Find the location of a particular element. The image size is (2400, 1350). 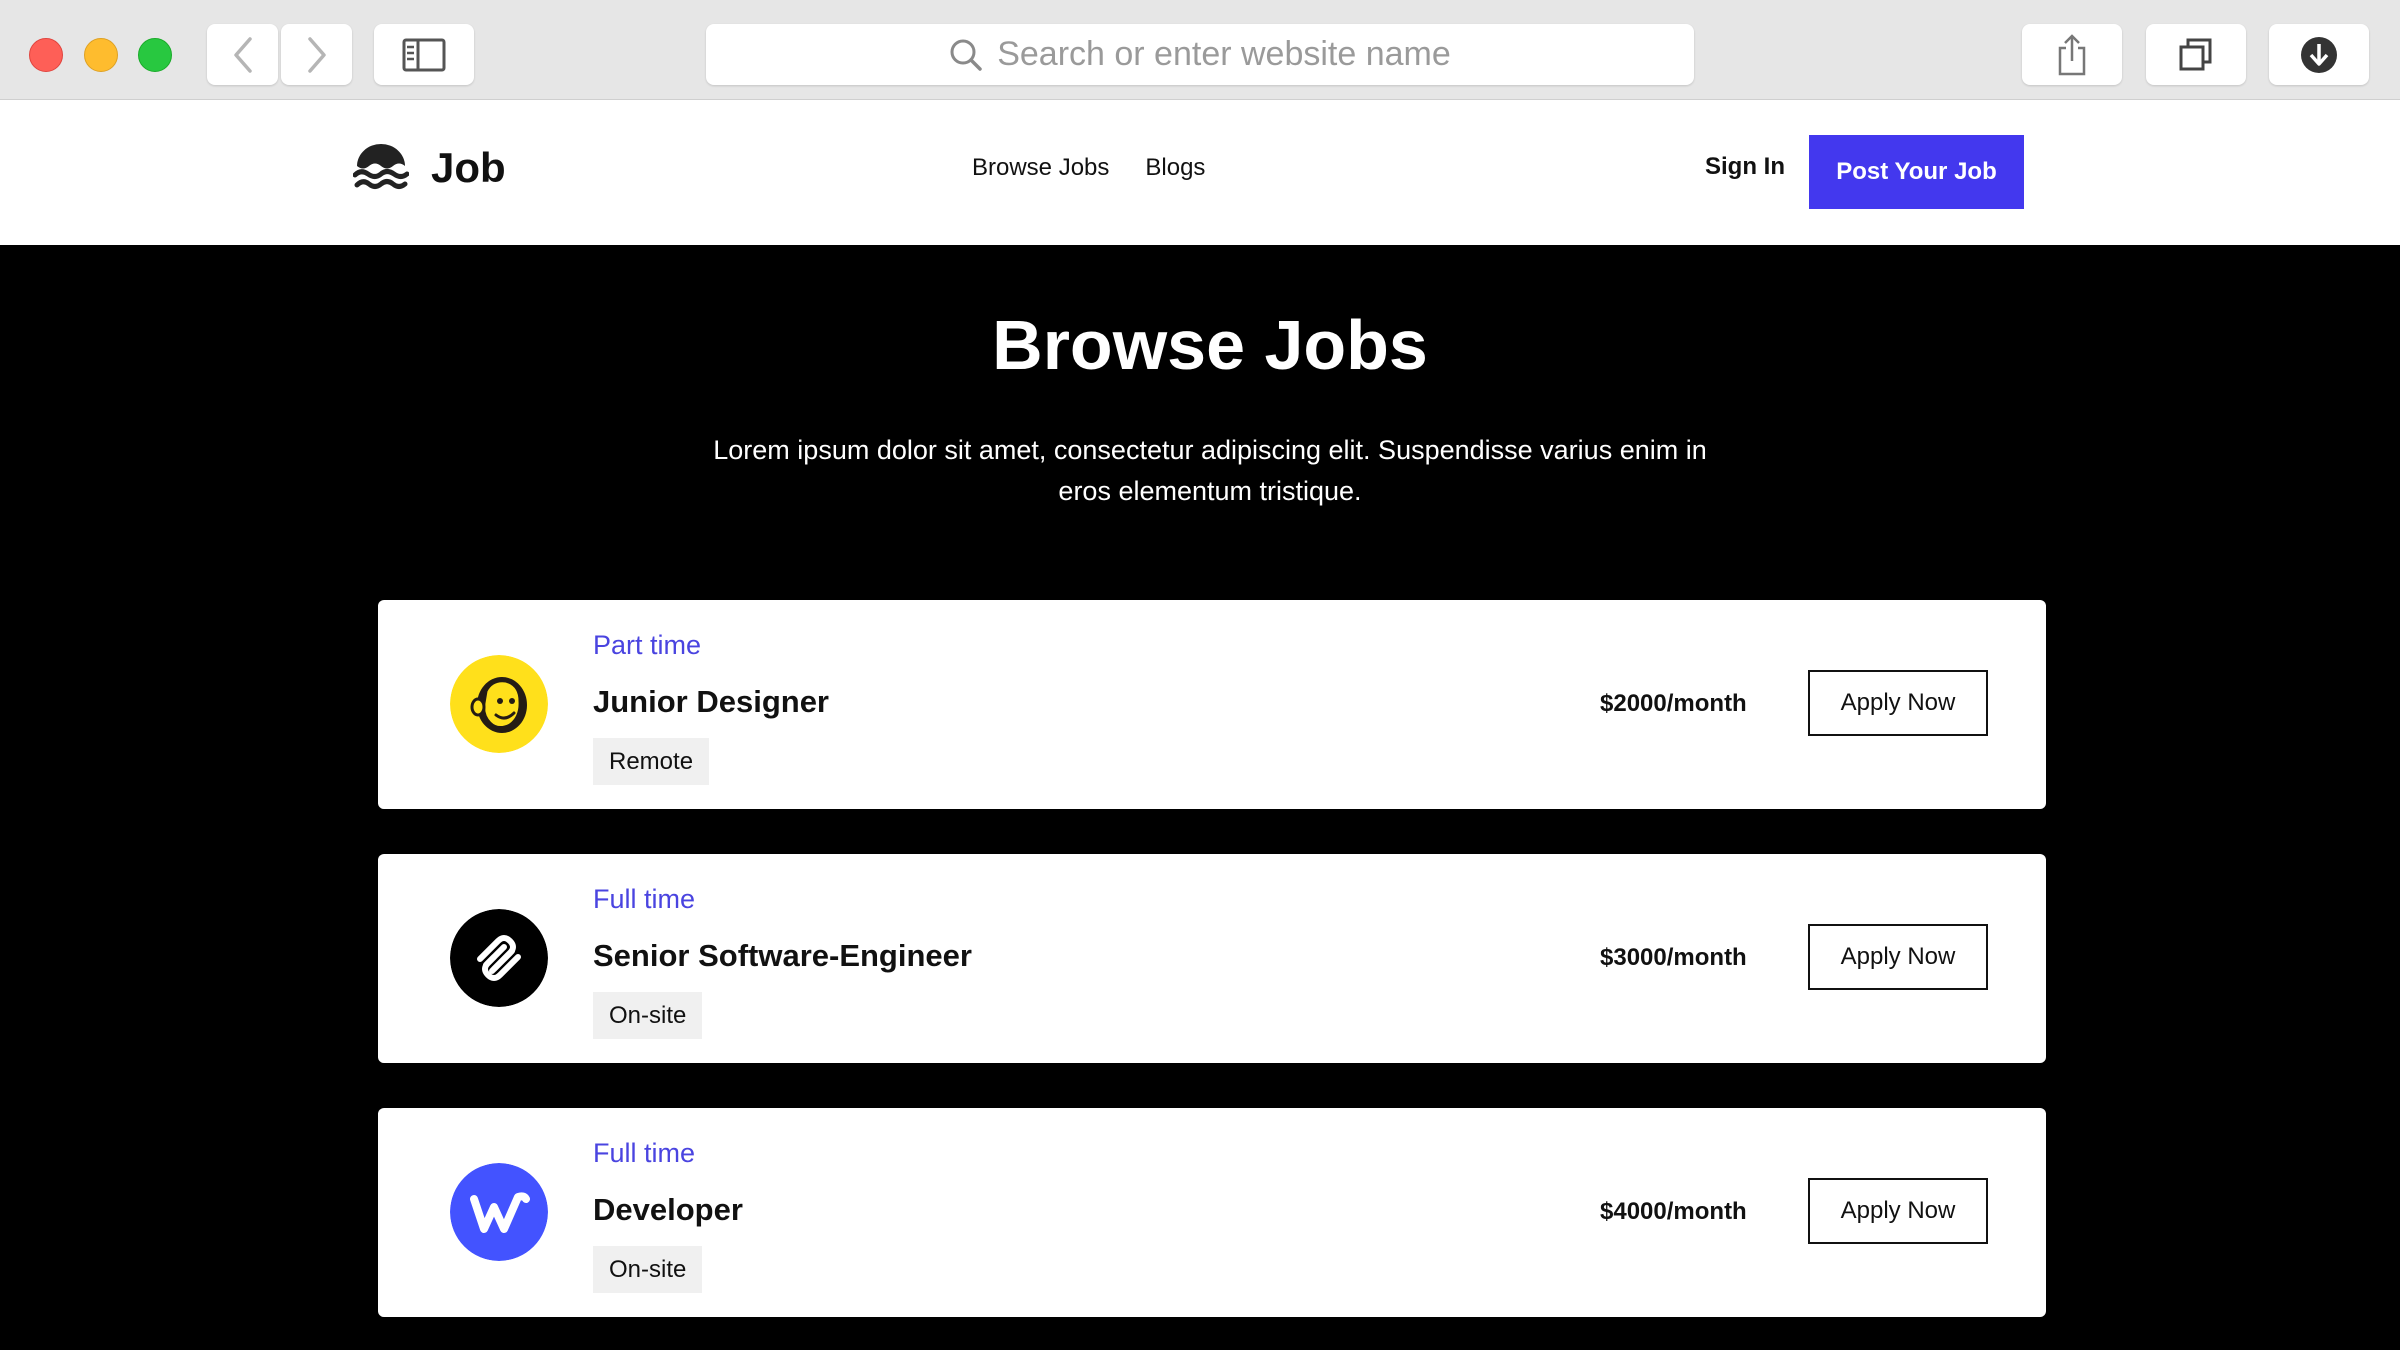

forward-button is located at coordinates (316, 54).